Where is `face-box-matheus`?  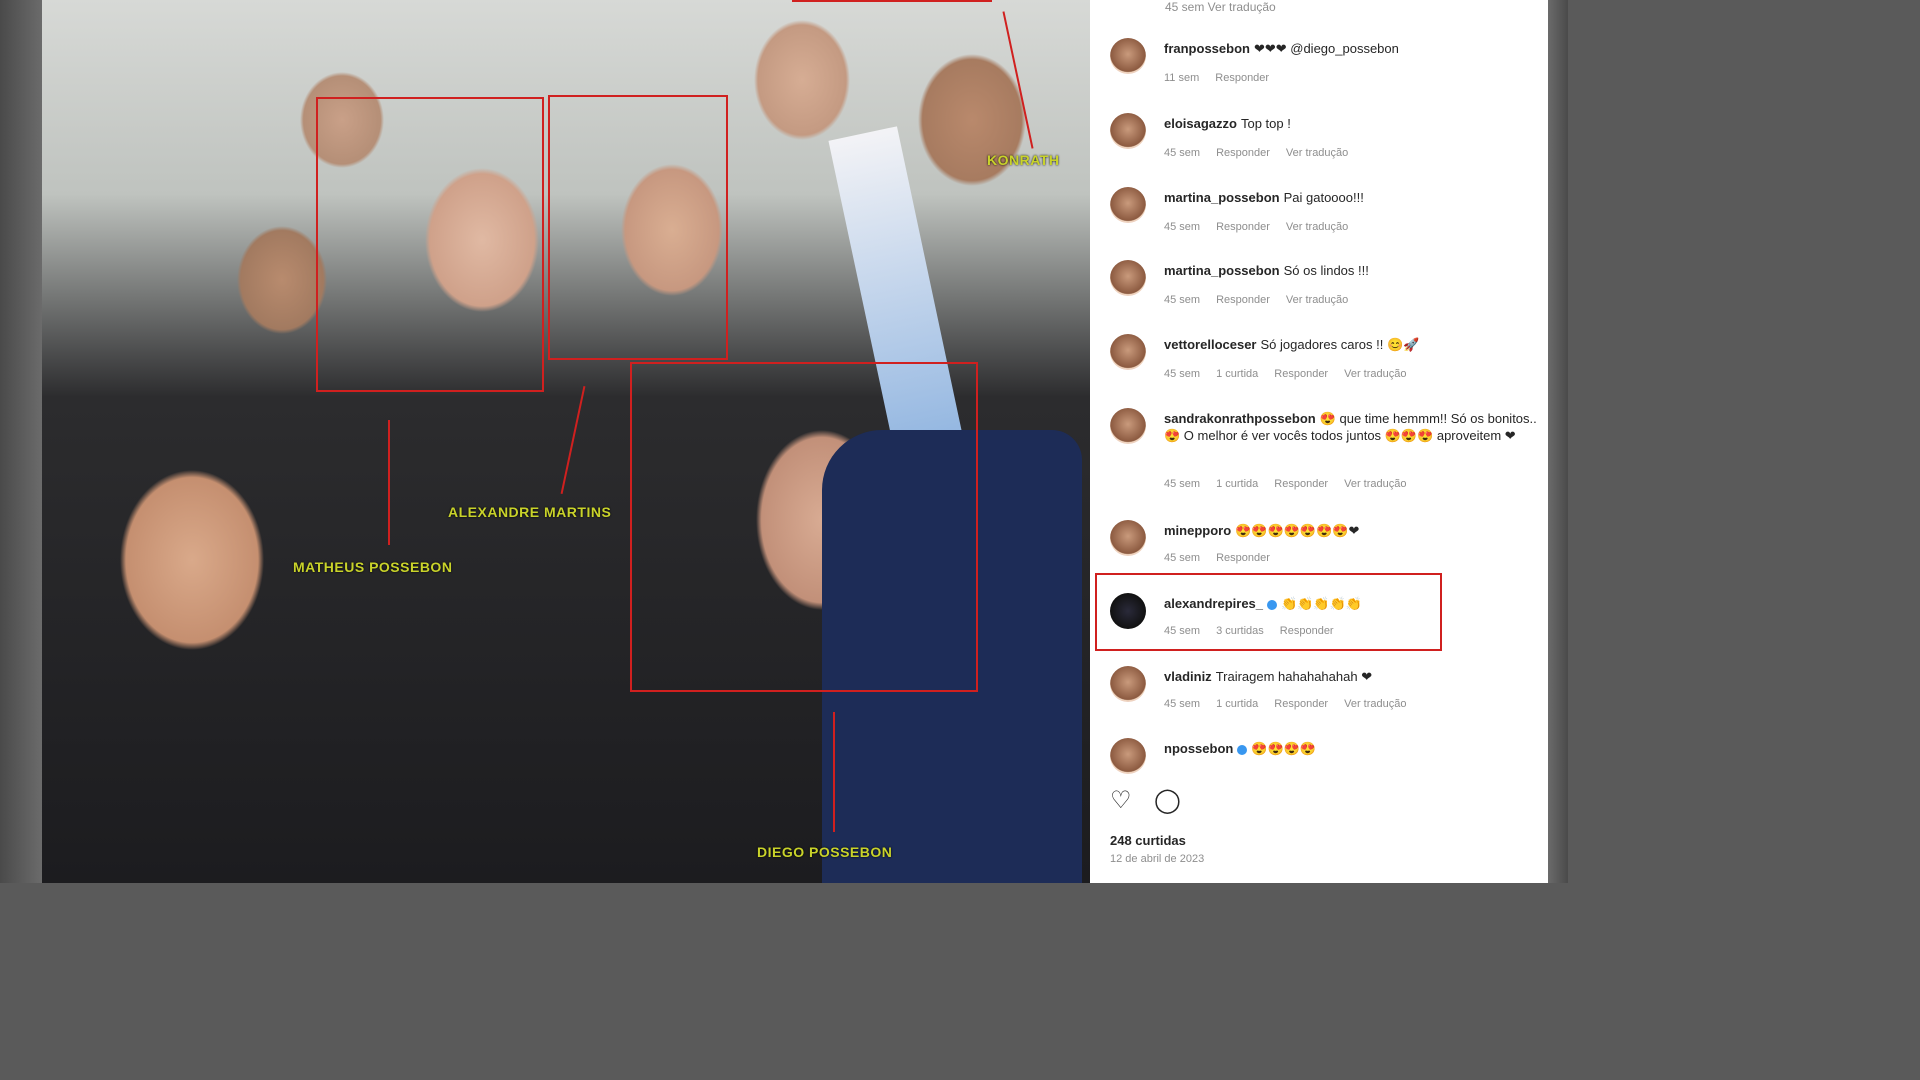 face-box-matheus is located at coordinates (430, 244).